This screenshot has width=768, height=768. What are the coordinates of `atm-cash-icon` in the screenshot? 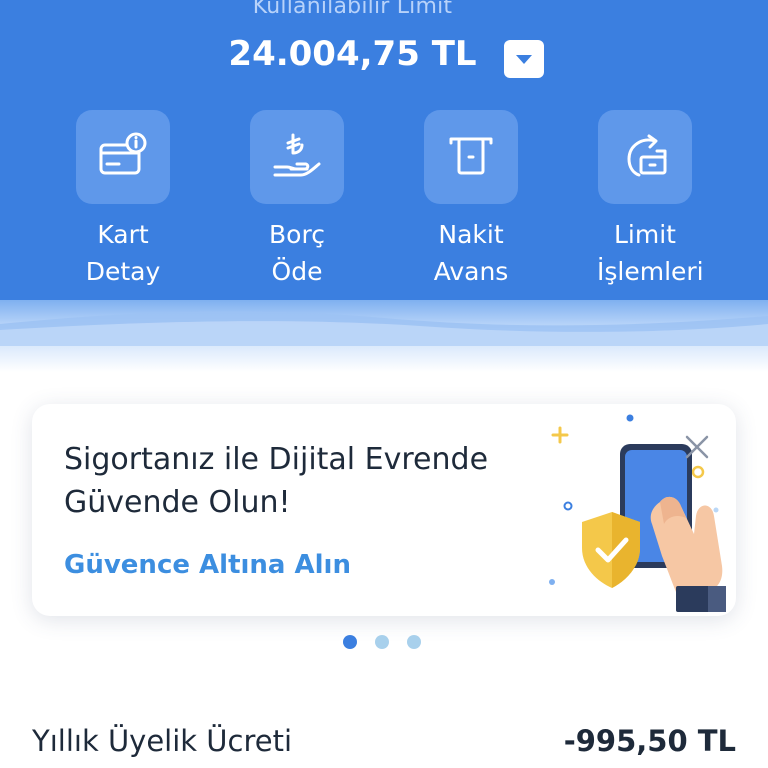 It's located at (471, 156).